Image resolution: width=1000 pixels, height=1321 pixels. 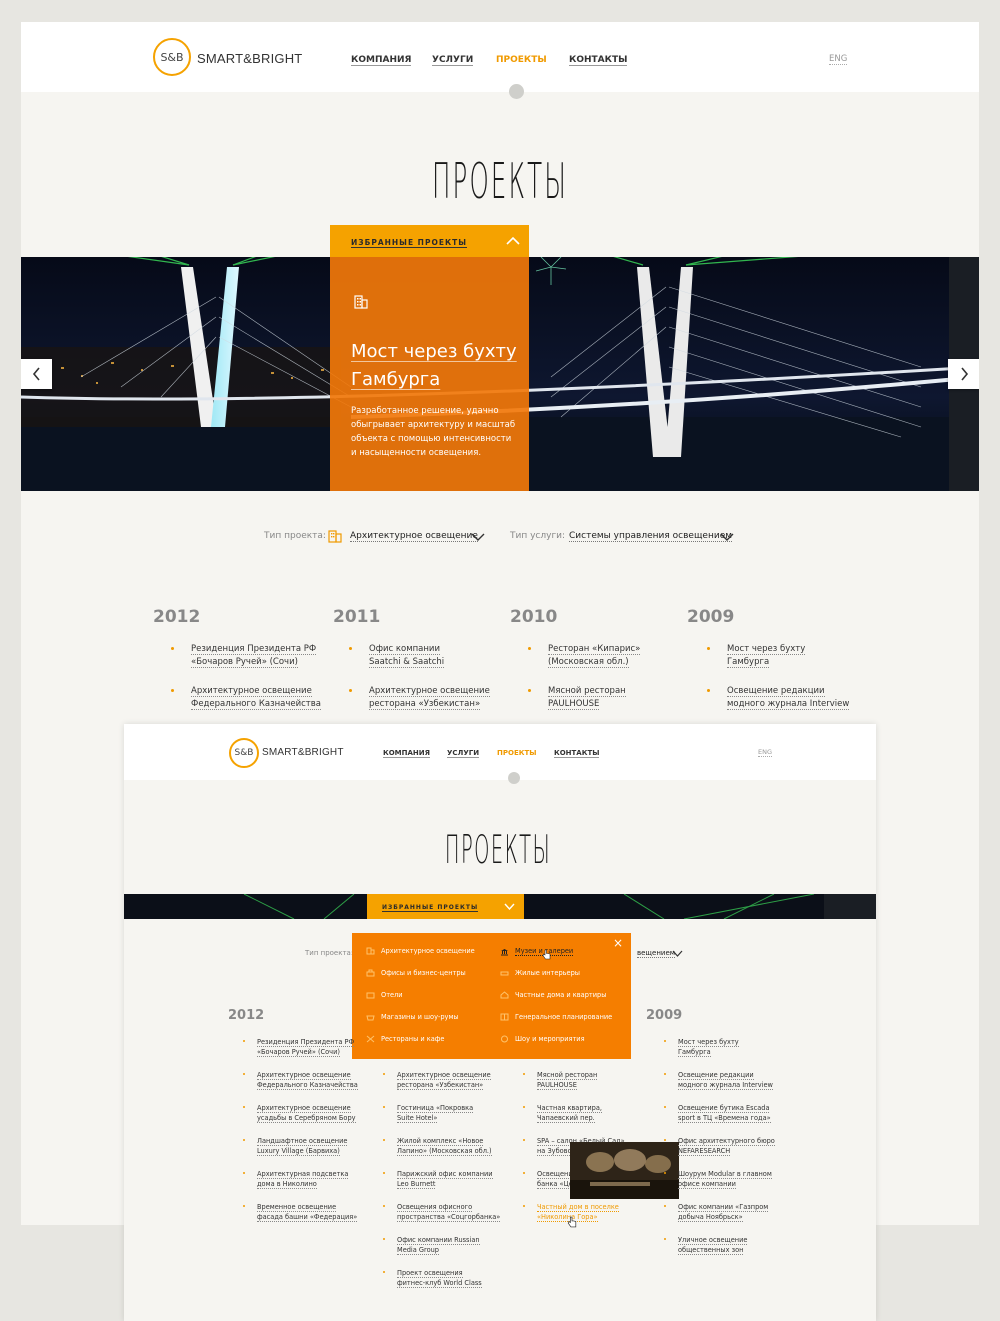 What do you see at coordinates (556, 1017) in the screenshot?
I see `dropdown-option: Генеральное планирование` at bounding box center [556, 1017].